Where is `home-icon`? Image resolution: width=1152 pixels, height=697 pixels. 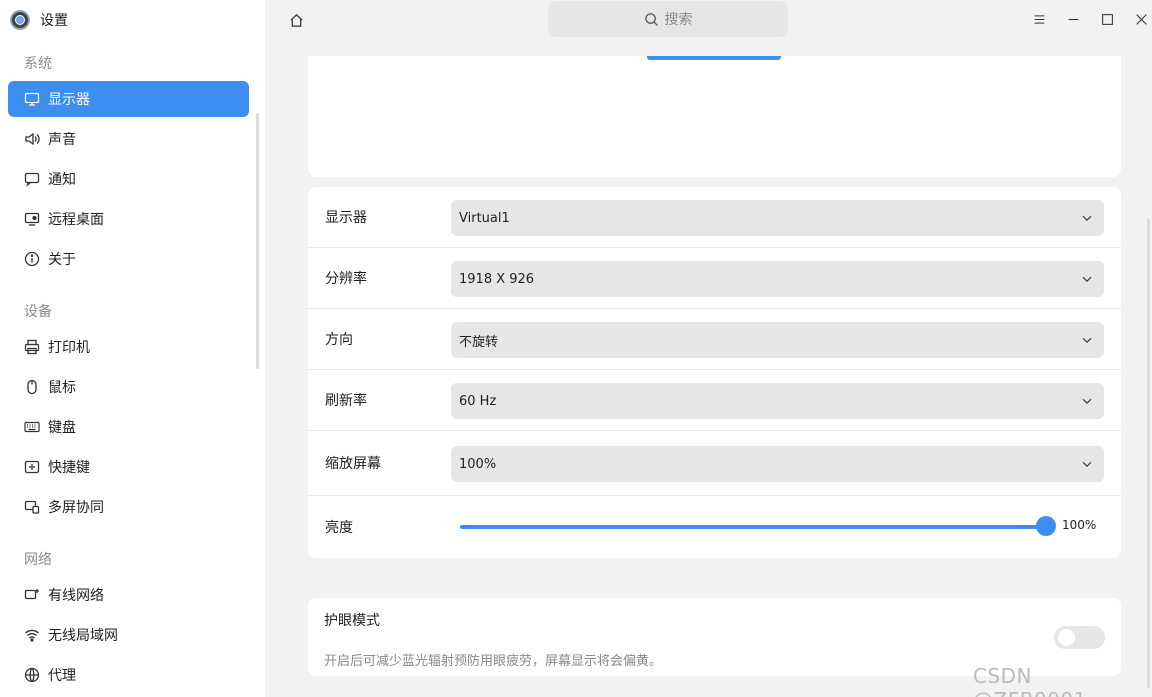 home-icon is located at coordinates (296, 20).